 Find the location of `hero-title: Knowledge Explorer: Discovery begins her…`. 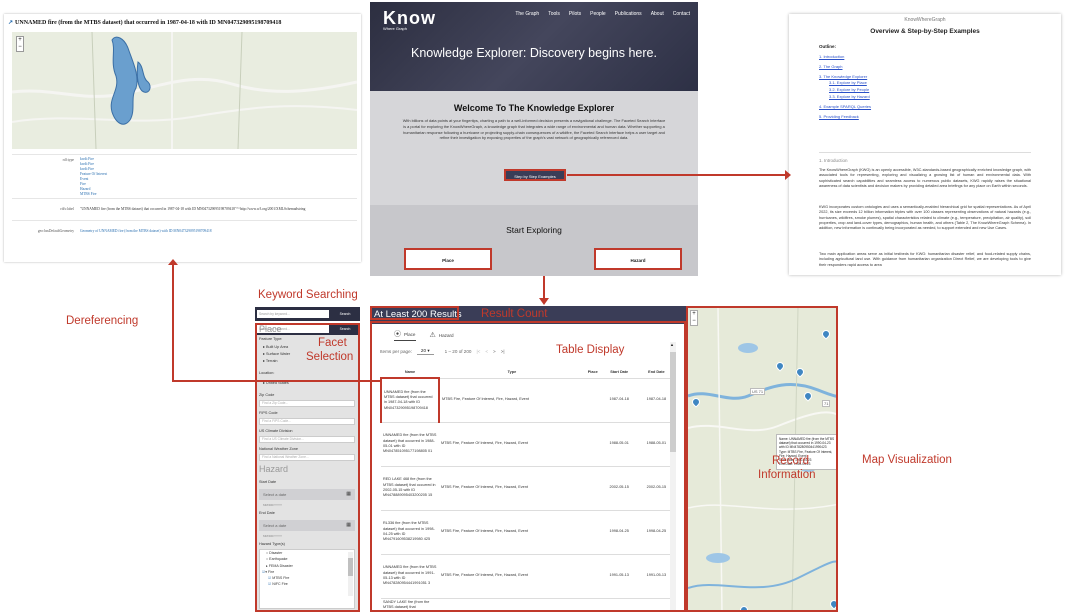

hero-title: Knowledge Explorer: Discovery begins her… is located at coordinates (534, 53).